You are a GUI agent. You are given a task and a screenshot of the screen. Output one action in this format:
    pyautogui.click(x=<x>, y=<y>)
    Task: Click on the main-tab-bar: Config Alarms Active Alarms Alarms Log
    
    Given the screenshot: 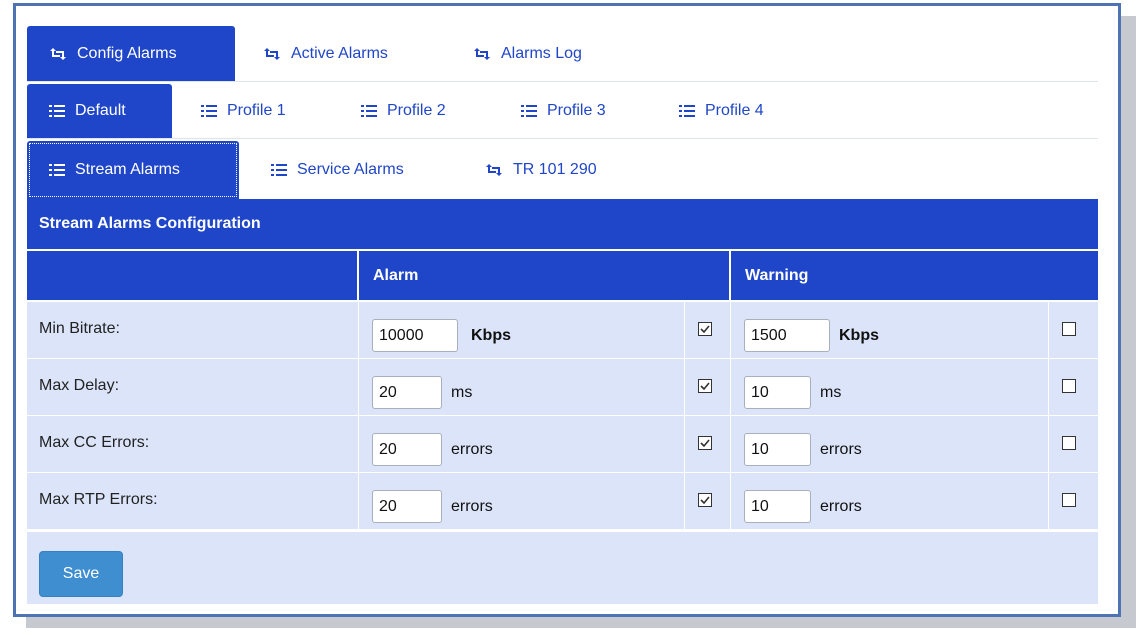 What is the action you would take?
    pyautogui.click(x=562, y=54)
    